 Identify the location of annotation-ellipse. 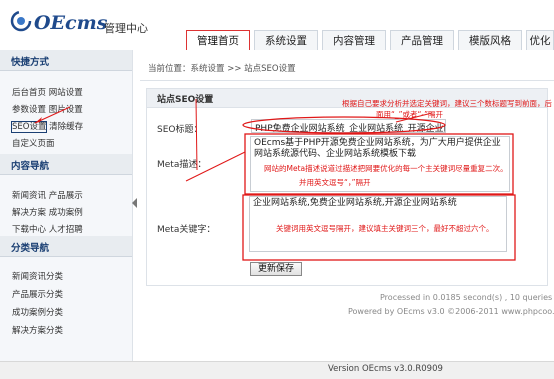
(344, 125).